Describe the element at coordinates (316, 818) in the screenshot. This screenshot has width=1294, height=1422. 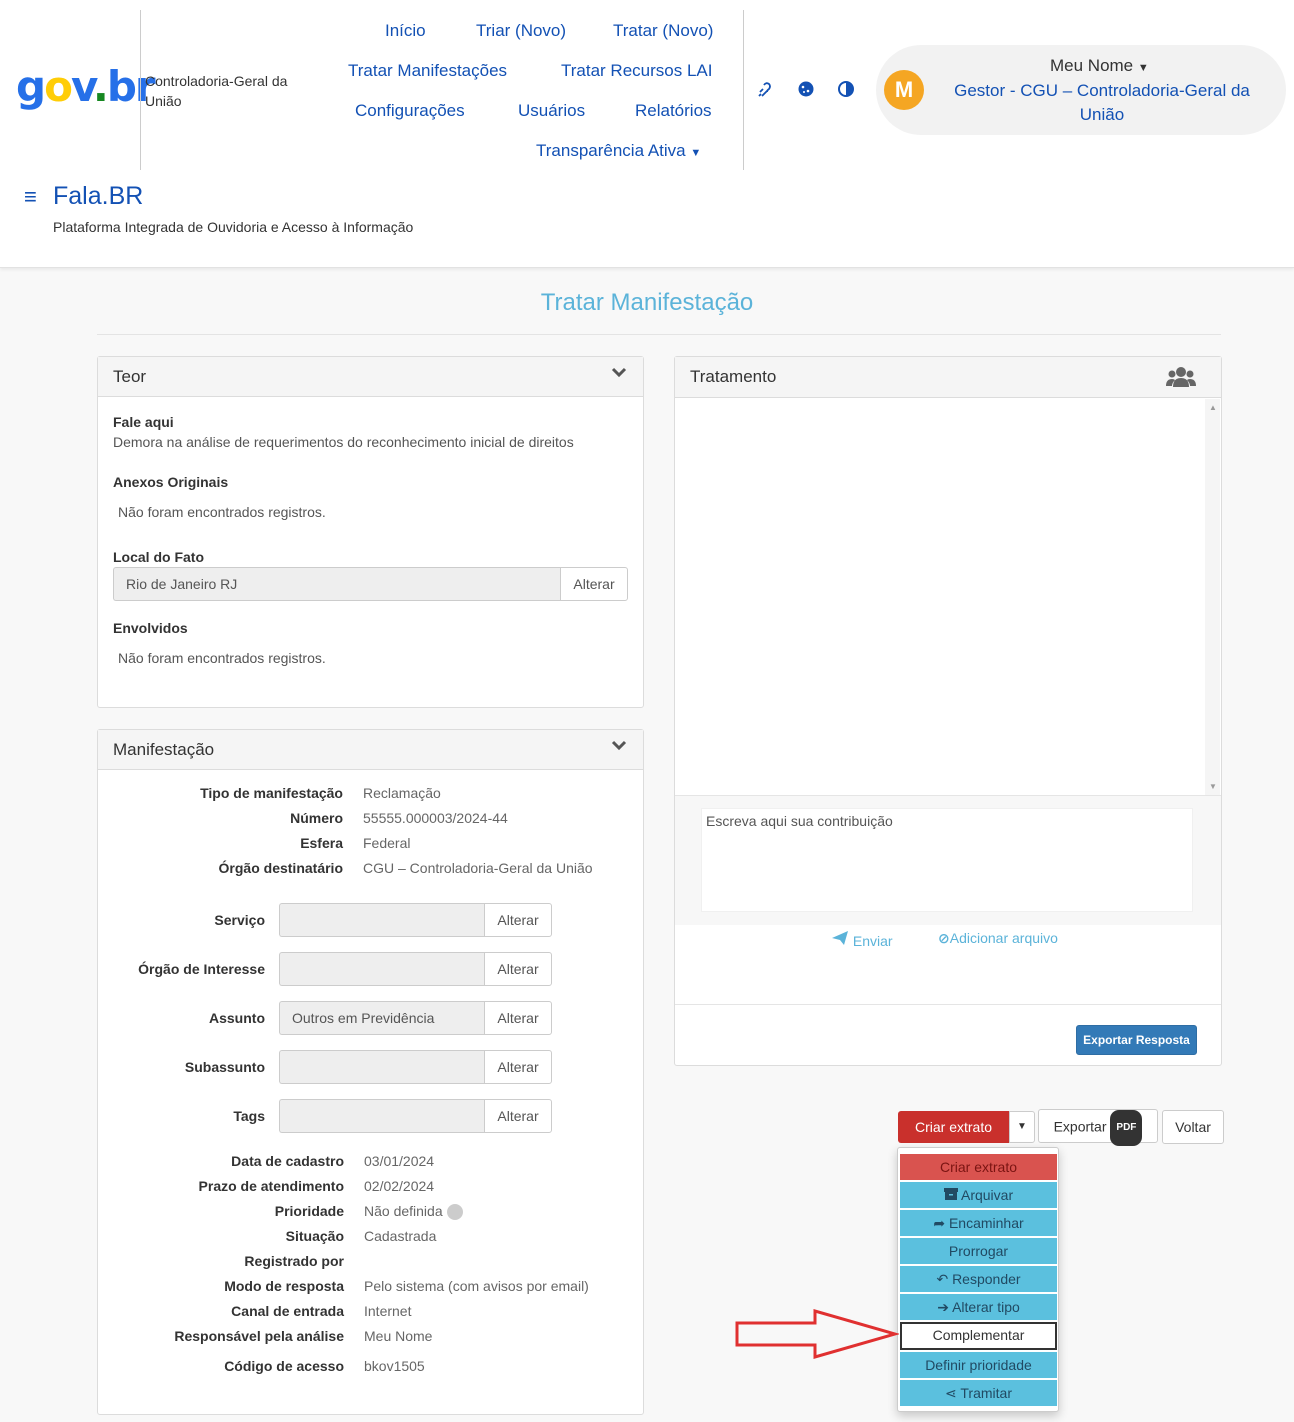
I see `numero-label: Número` at that location.